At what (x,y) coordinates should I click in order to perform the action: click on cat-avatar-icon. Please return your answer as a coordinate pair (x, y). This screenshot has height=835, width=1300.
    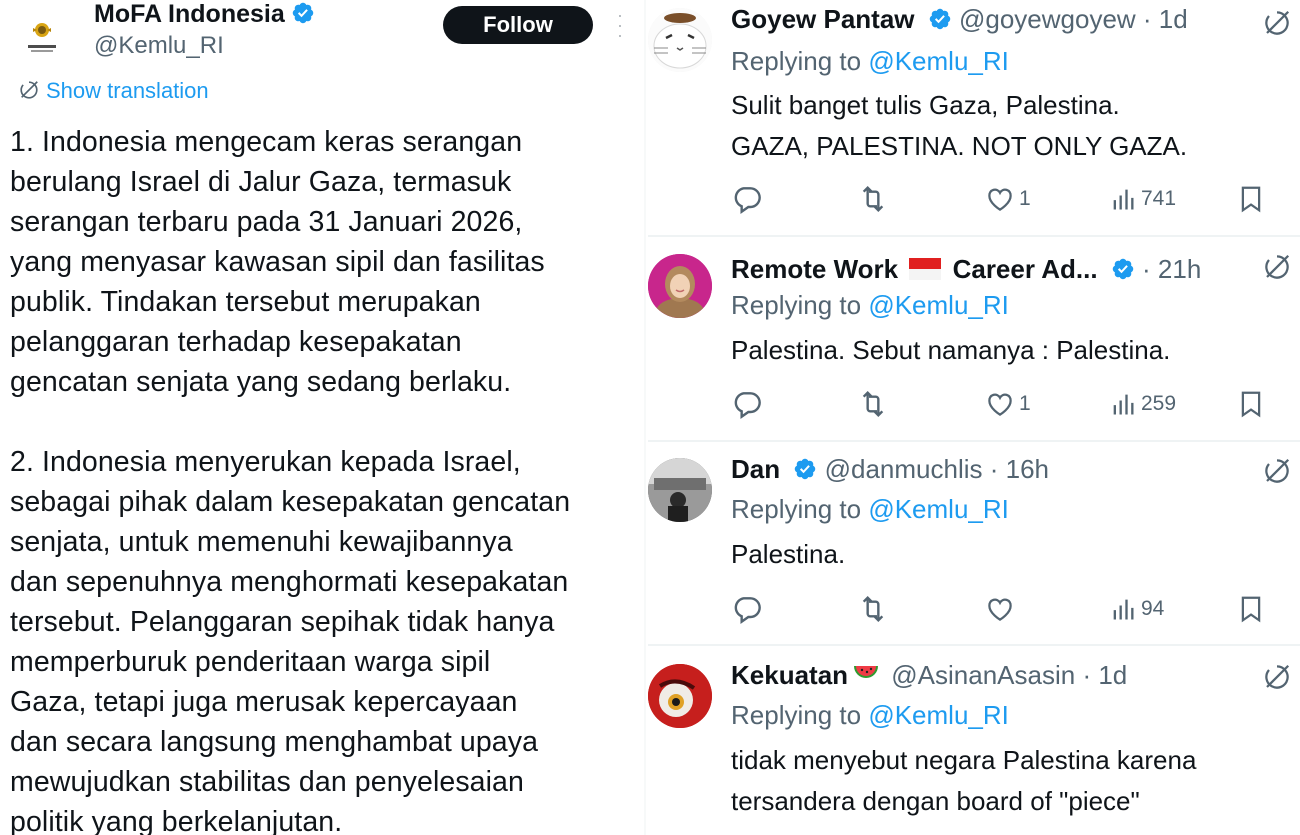
    Looking at the image, I should click on (680, 40).